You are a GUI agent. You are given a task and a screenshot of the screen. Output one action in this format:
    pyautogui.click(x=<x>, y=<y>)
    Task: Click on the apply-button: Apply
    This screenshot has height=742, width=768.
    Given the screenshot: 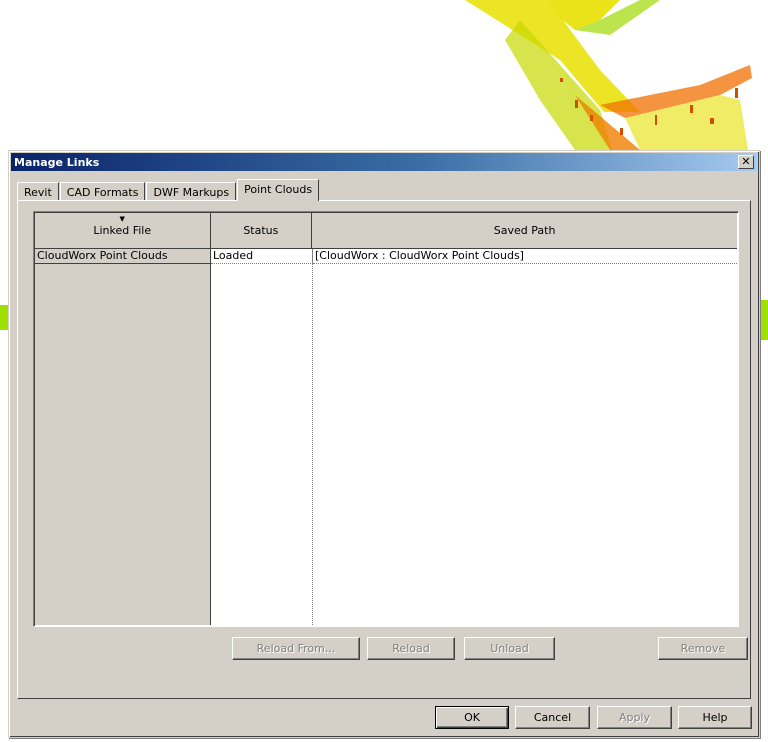 What is the action you would take?
    pyautogui.click(x=634, y=717)
    